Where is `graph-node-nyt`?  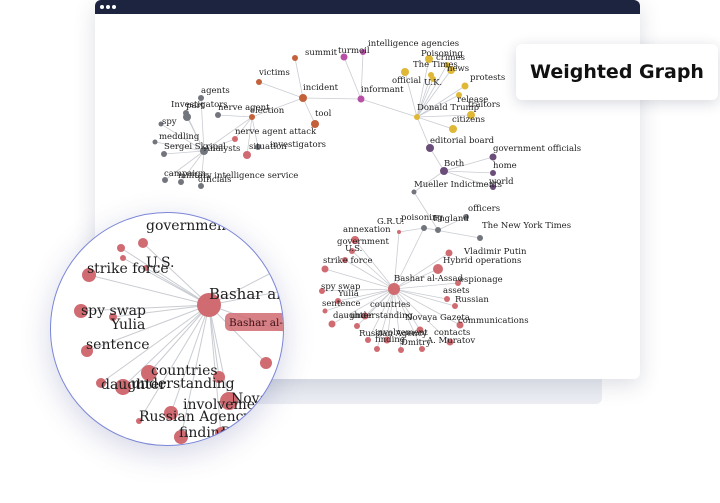 graph-node-nyt is located at coordinates (480, 238).